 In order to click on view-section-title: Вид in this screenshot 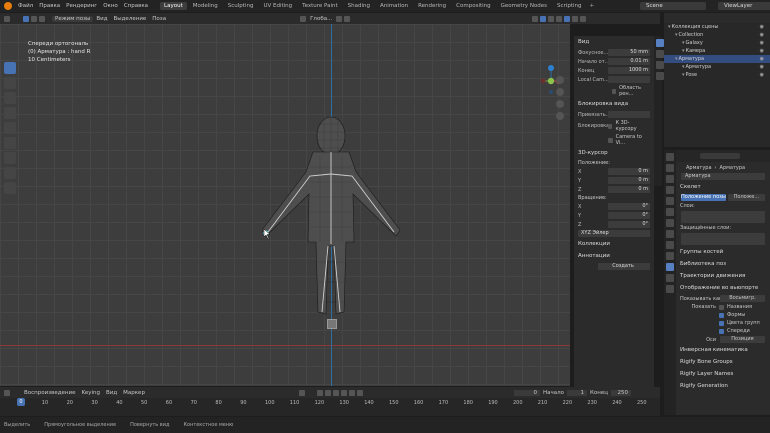, I will do `click(614, 42)`.